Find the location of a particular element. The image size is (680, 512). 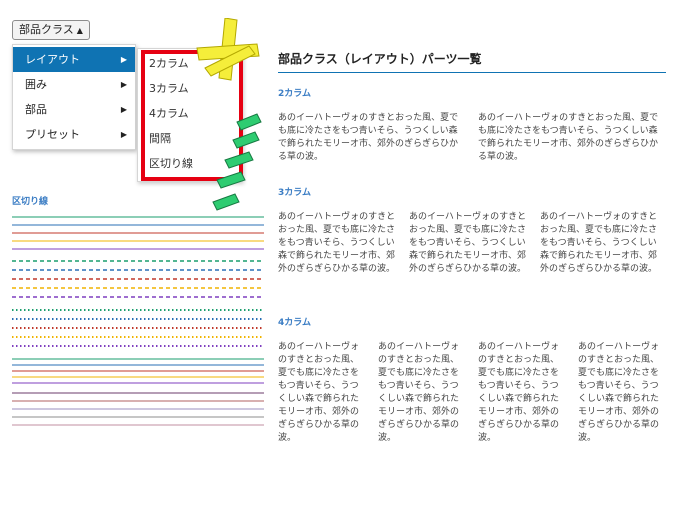

dropdown-label: 部品クラス is located at coordinates (46, 29).